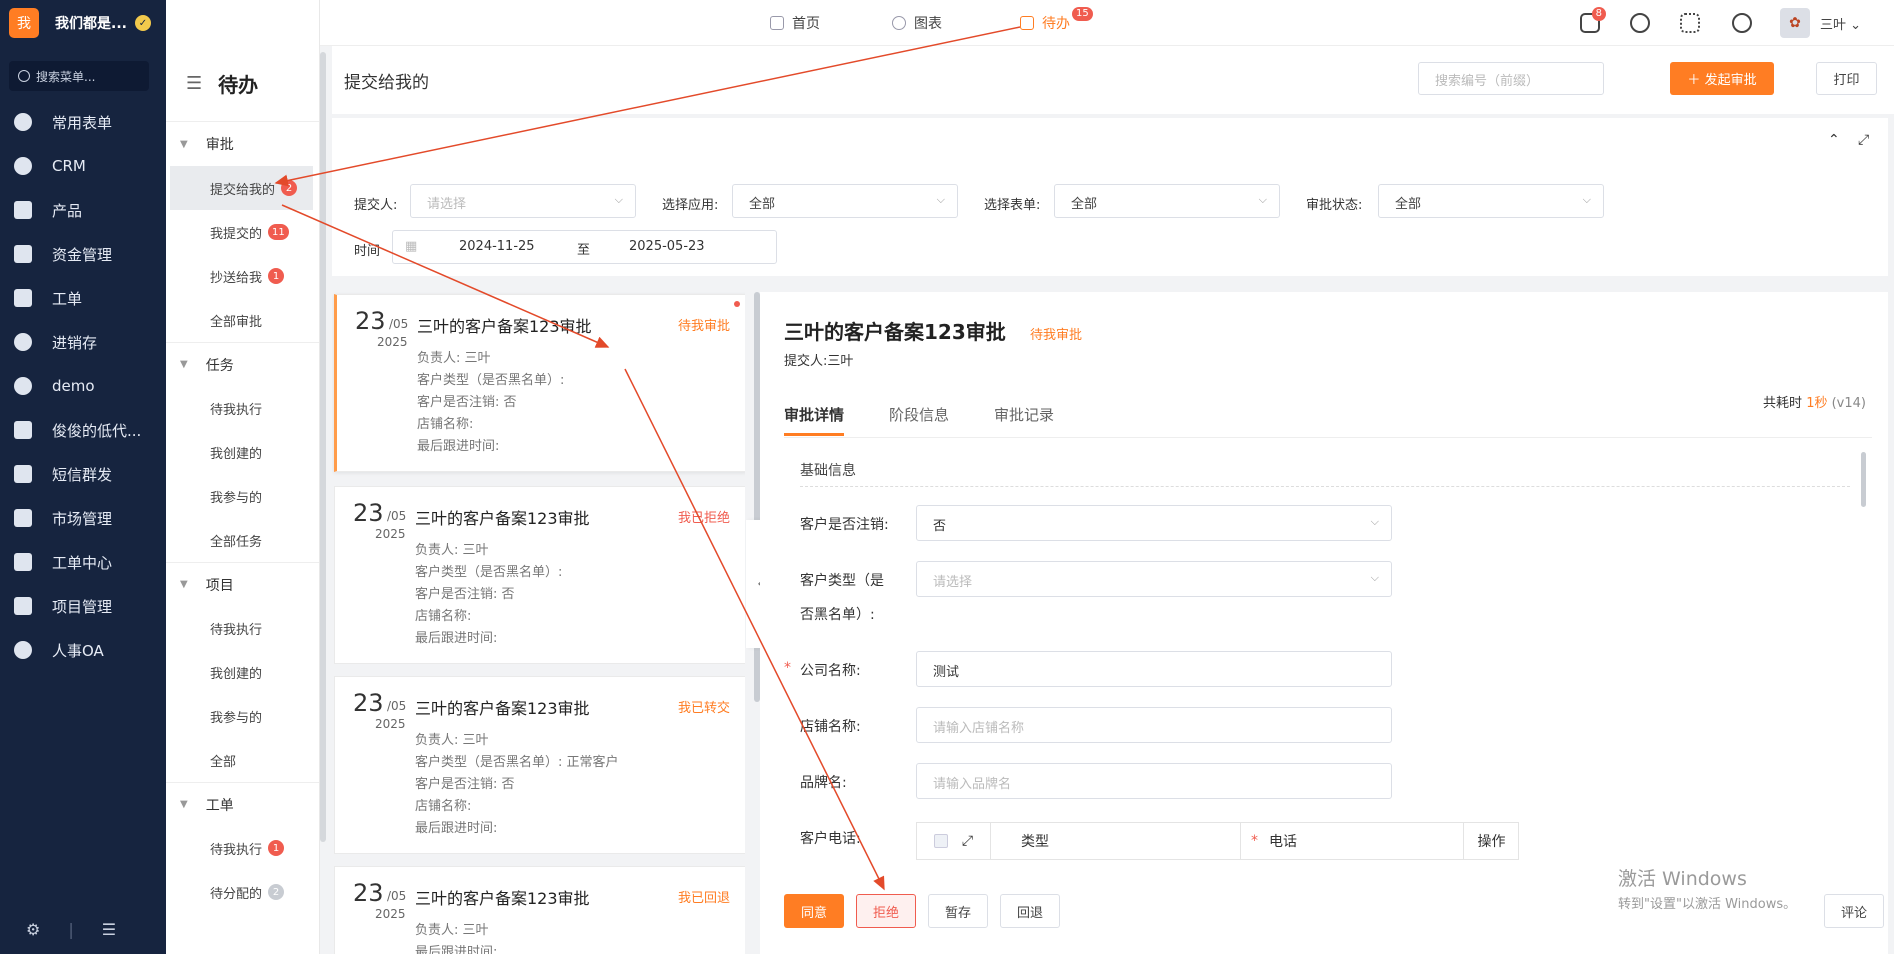 The height and width of the screenshot is (954, 1894). What do you see at coordinates (83, 122) in the screenshot?
I see `sidebar-item-favorites: 常用表单` at bounding box center [83, 122].